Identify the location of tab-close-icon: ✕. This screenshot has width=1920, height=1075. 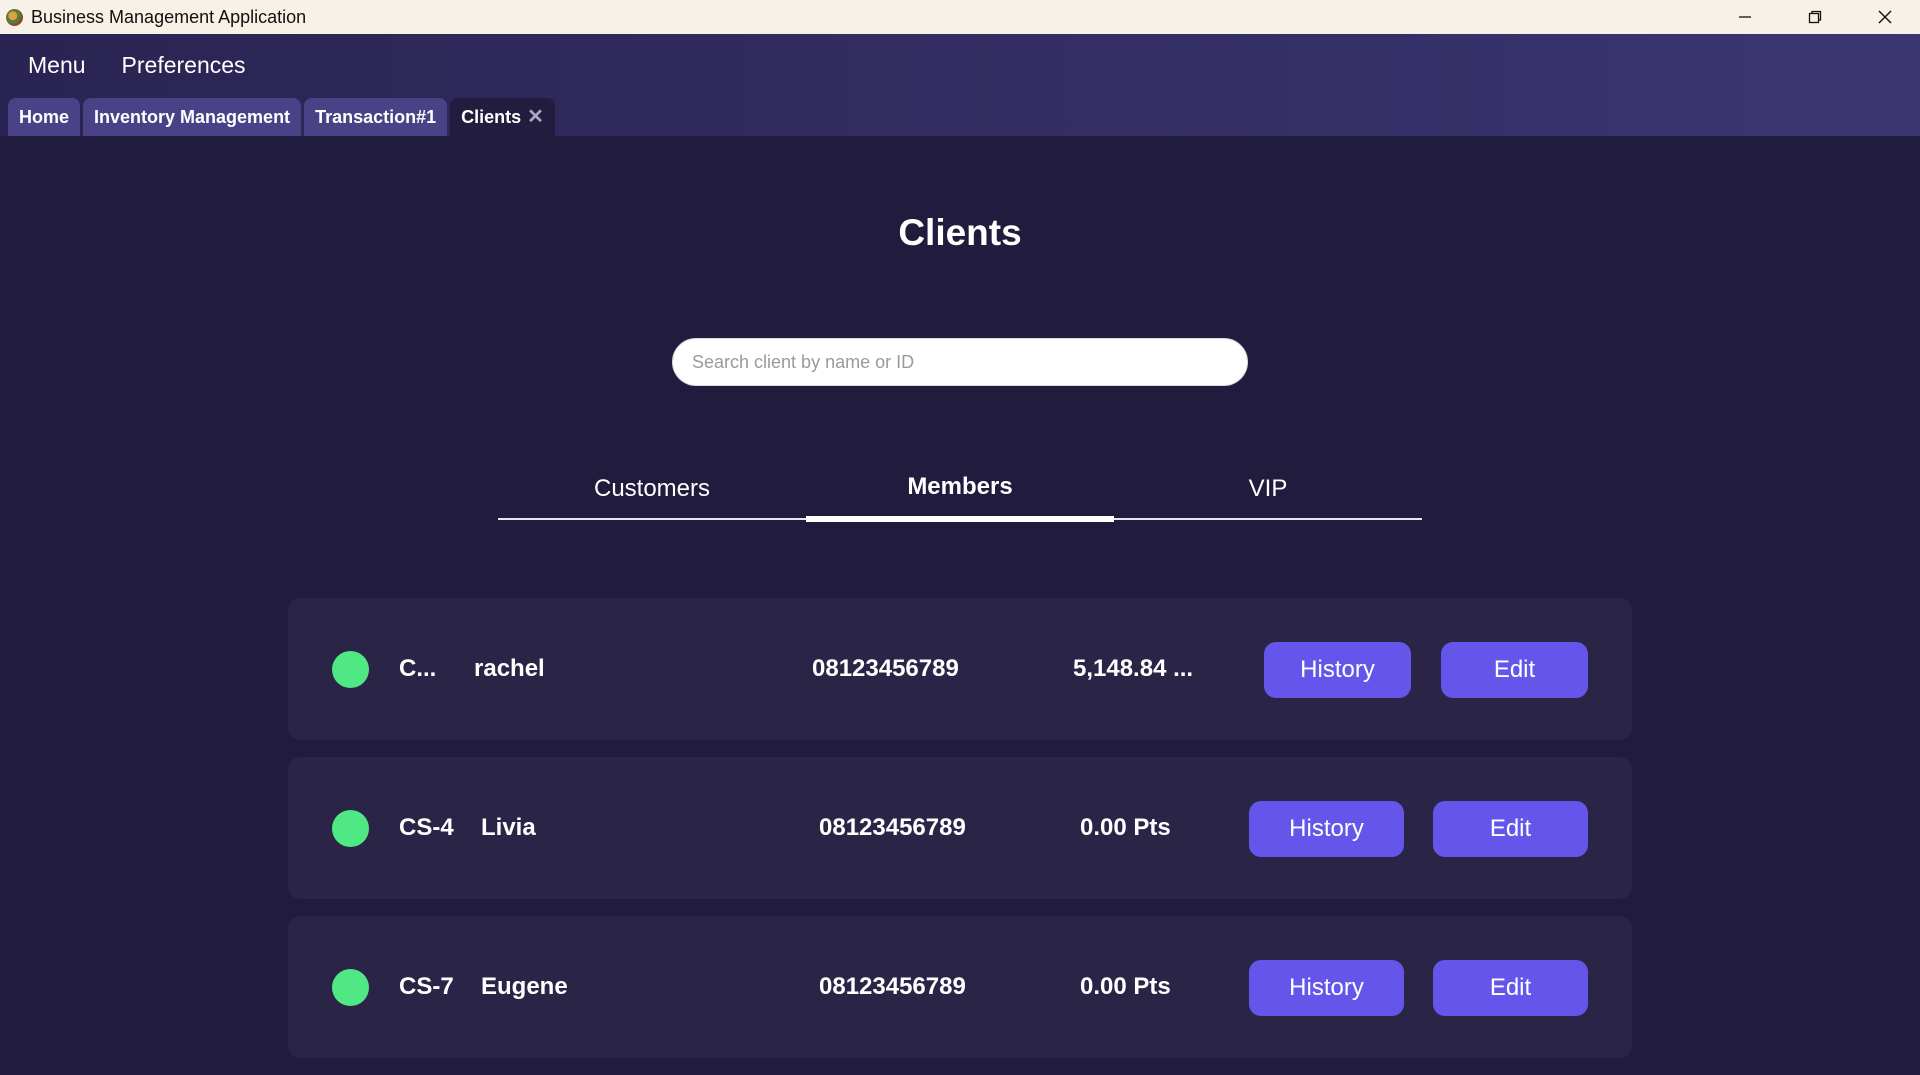
(535, 117).